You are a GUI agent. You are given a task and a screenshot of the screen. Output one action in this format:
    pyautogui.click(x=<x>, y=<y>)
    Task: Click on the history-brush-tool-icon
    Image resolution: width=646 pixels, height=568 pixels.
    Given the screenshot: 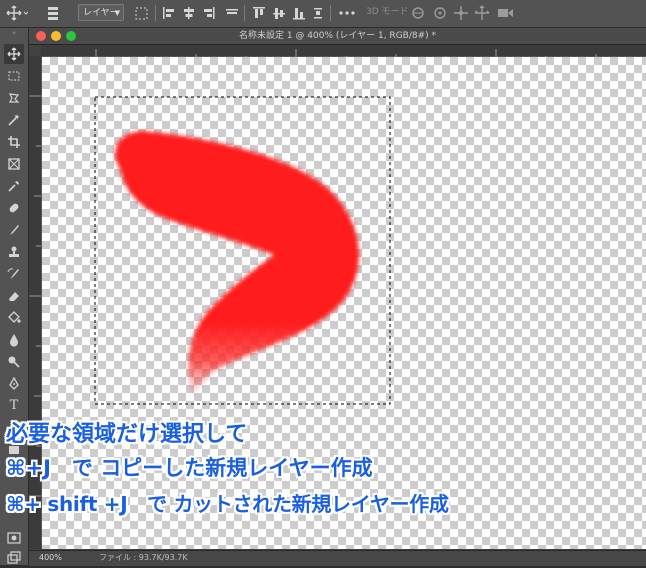 What is the action you would take?
    pyautogui.click(x=14, y=274)
    